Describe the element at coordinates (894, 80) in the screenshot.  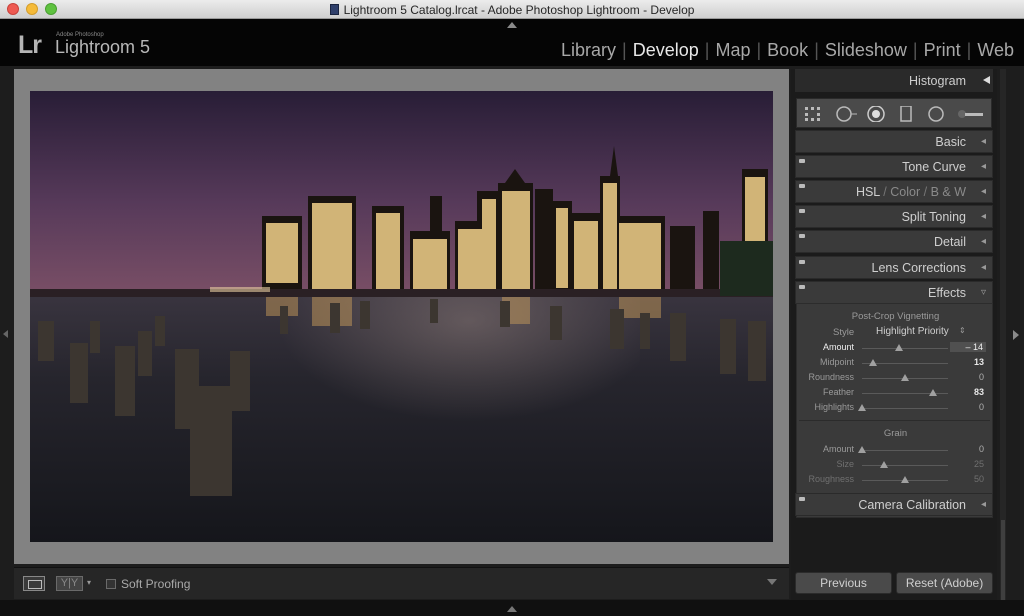
I see `histogram-panel-header: Histogram` at that location.